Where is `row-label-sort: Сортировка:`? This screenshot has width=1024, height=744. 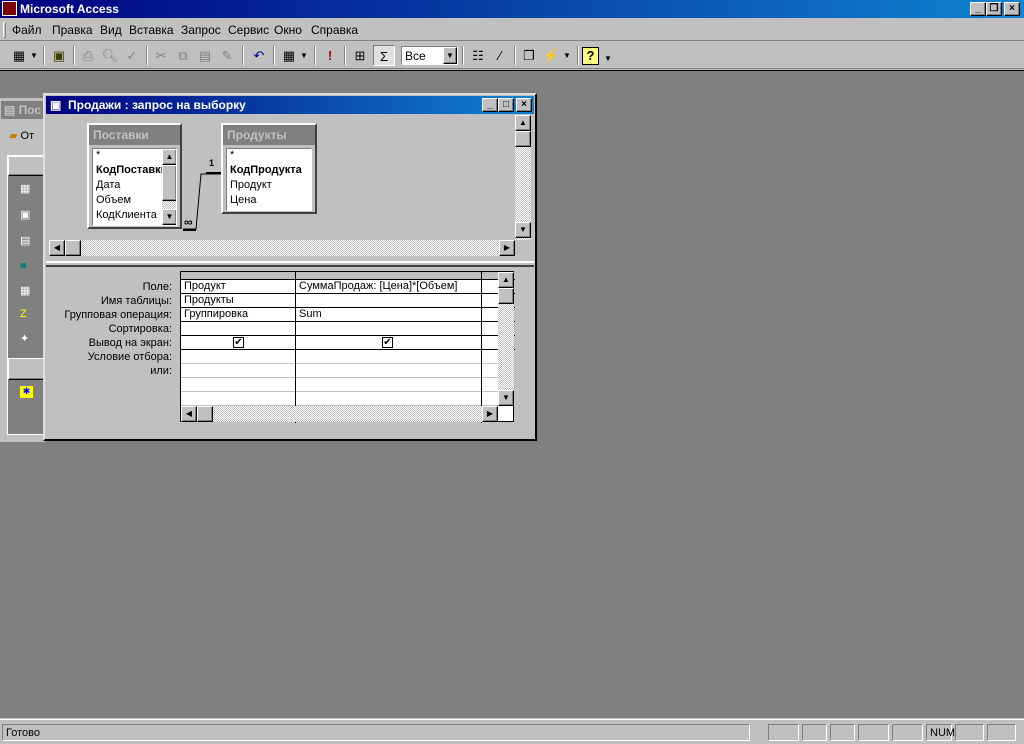
row-label-sort: Сортировка: is located at coordinates (140, 329).